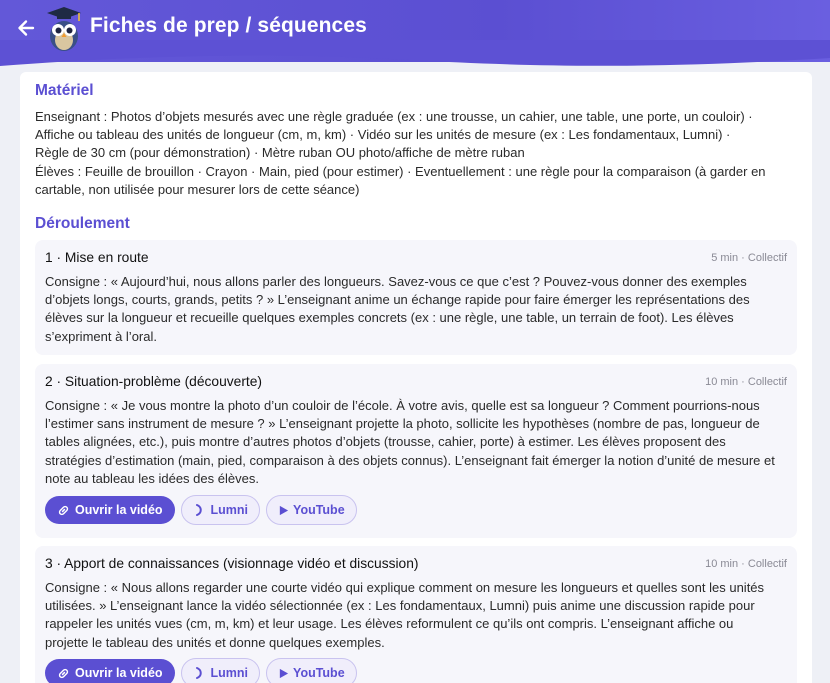 The height and width of the screenshot is (683, 830). What do you see at coordinates (101, 336) in the screenshot?
I see `step-line: s’expriment à l’oral.` at bounding box center [101, 336].